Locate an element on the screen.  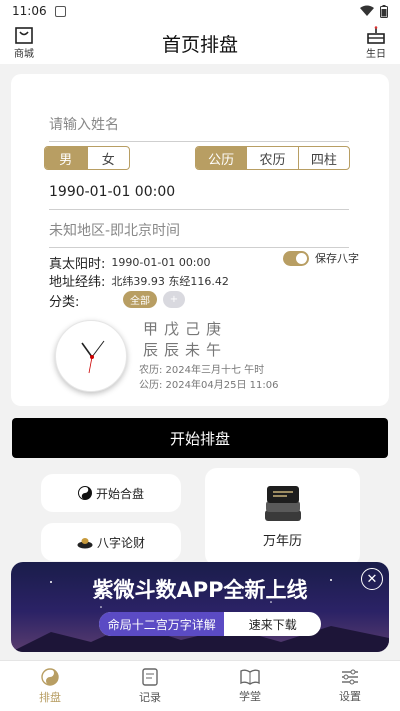
calendar-type-selector: 公历 农历 四柱 is located at coordinates (272, 158).